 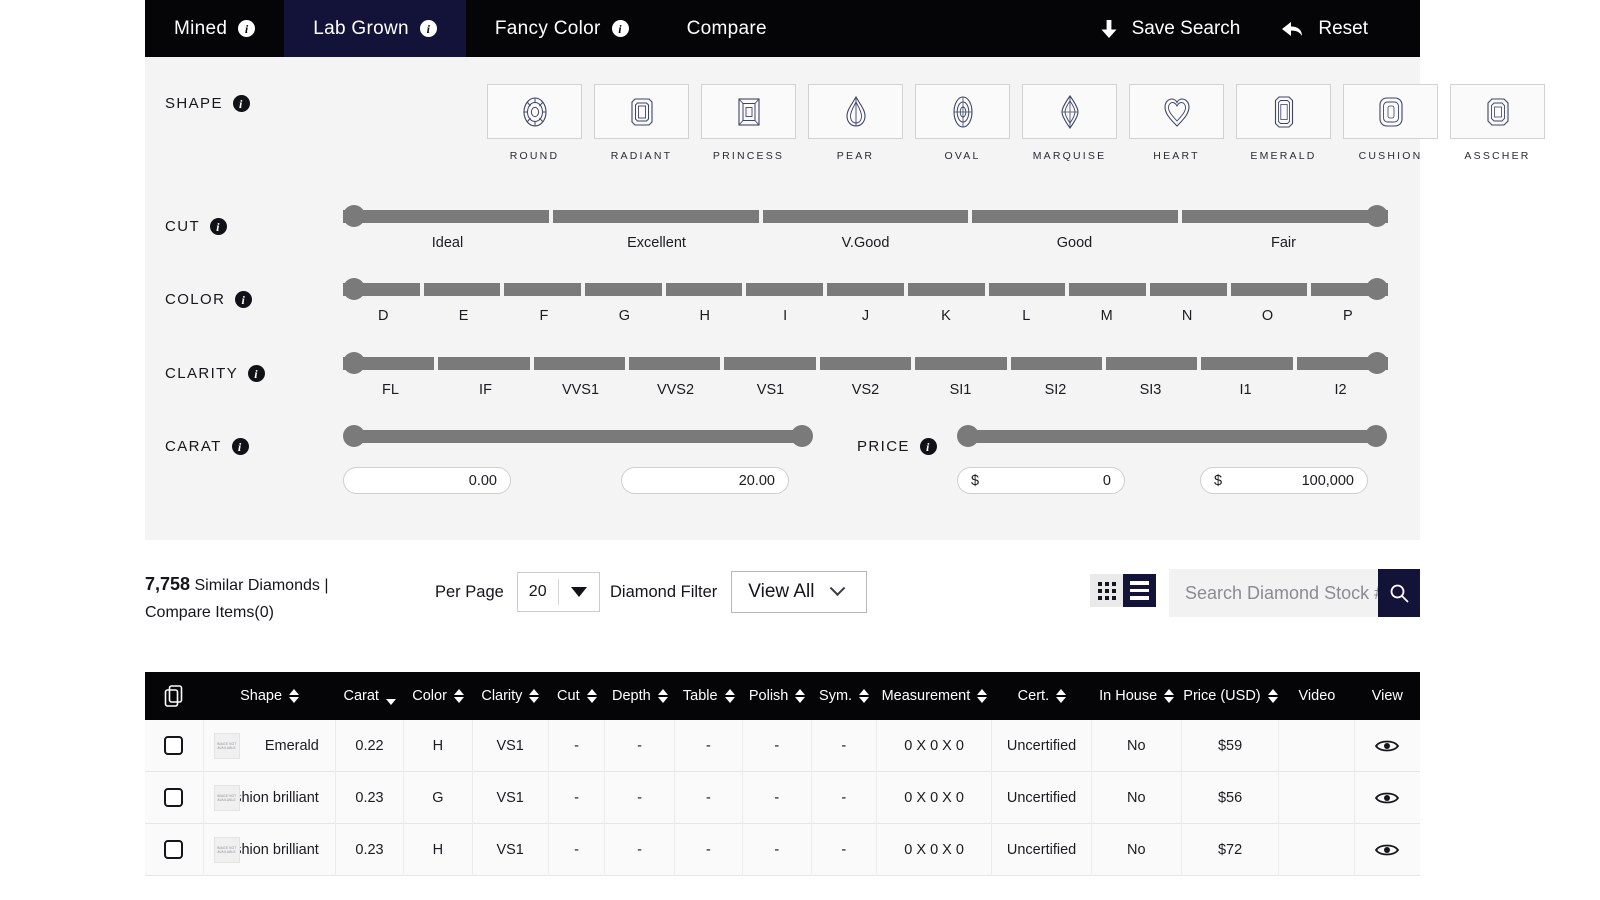 What do you see at coordinates (709, 696) in the screenshot?
I see `th-table: Table` at bounding box center [709, 696].